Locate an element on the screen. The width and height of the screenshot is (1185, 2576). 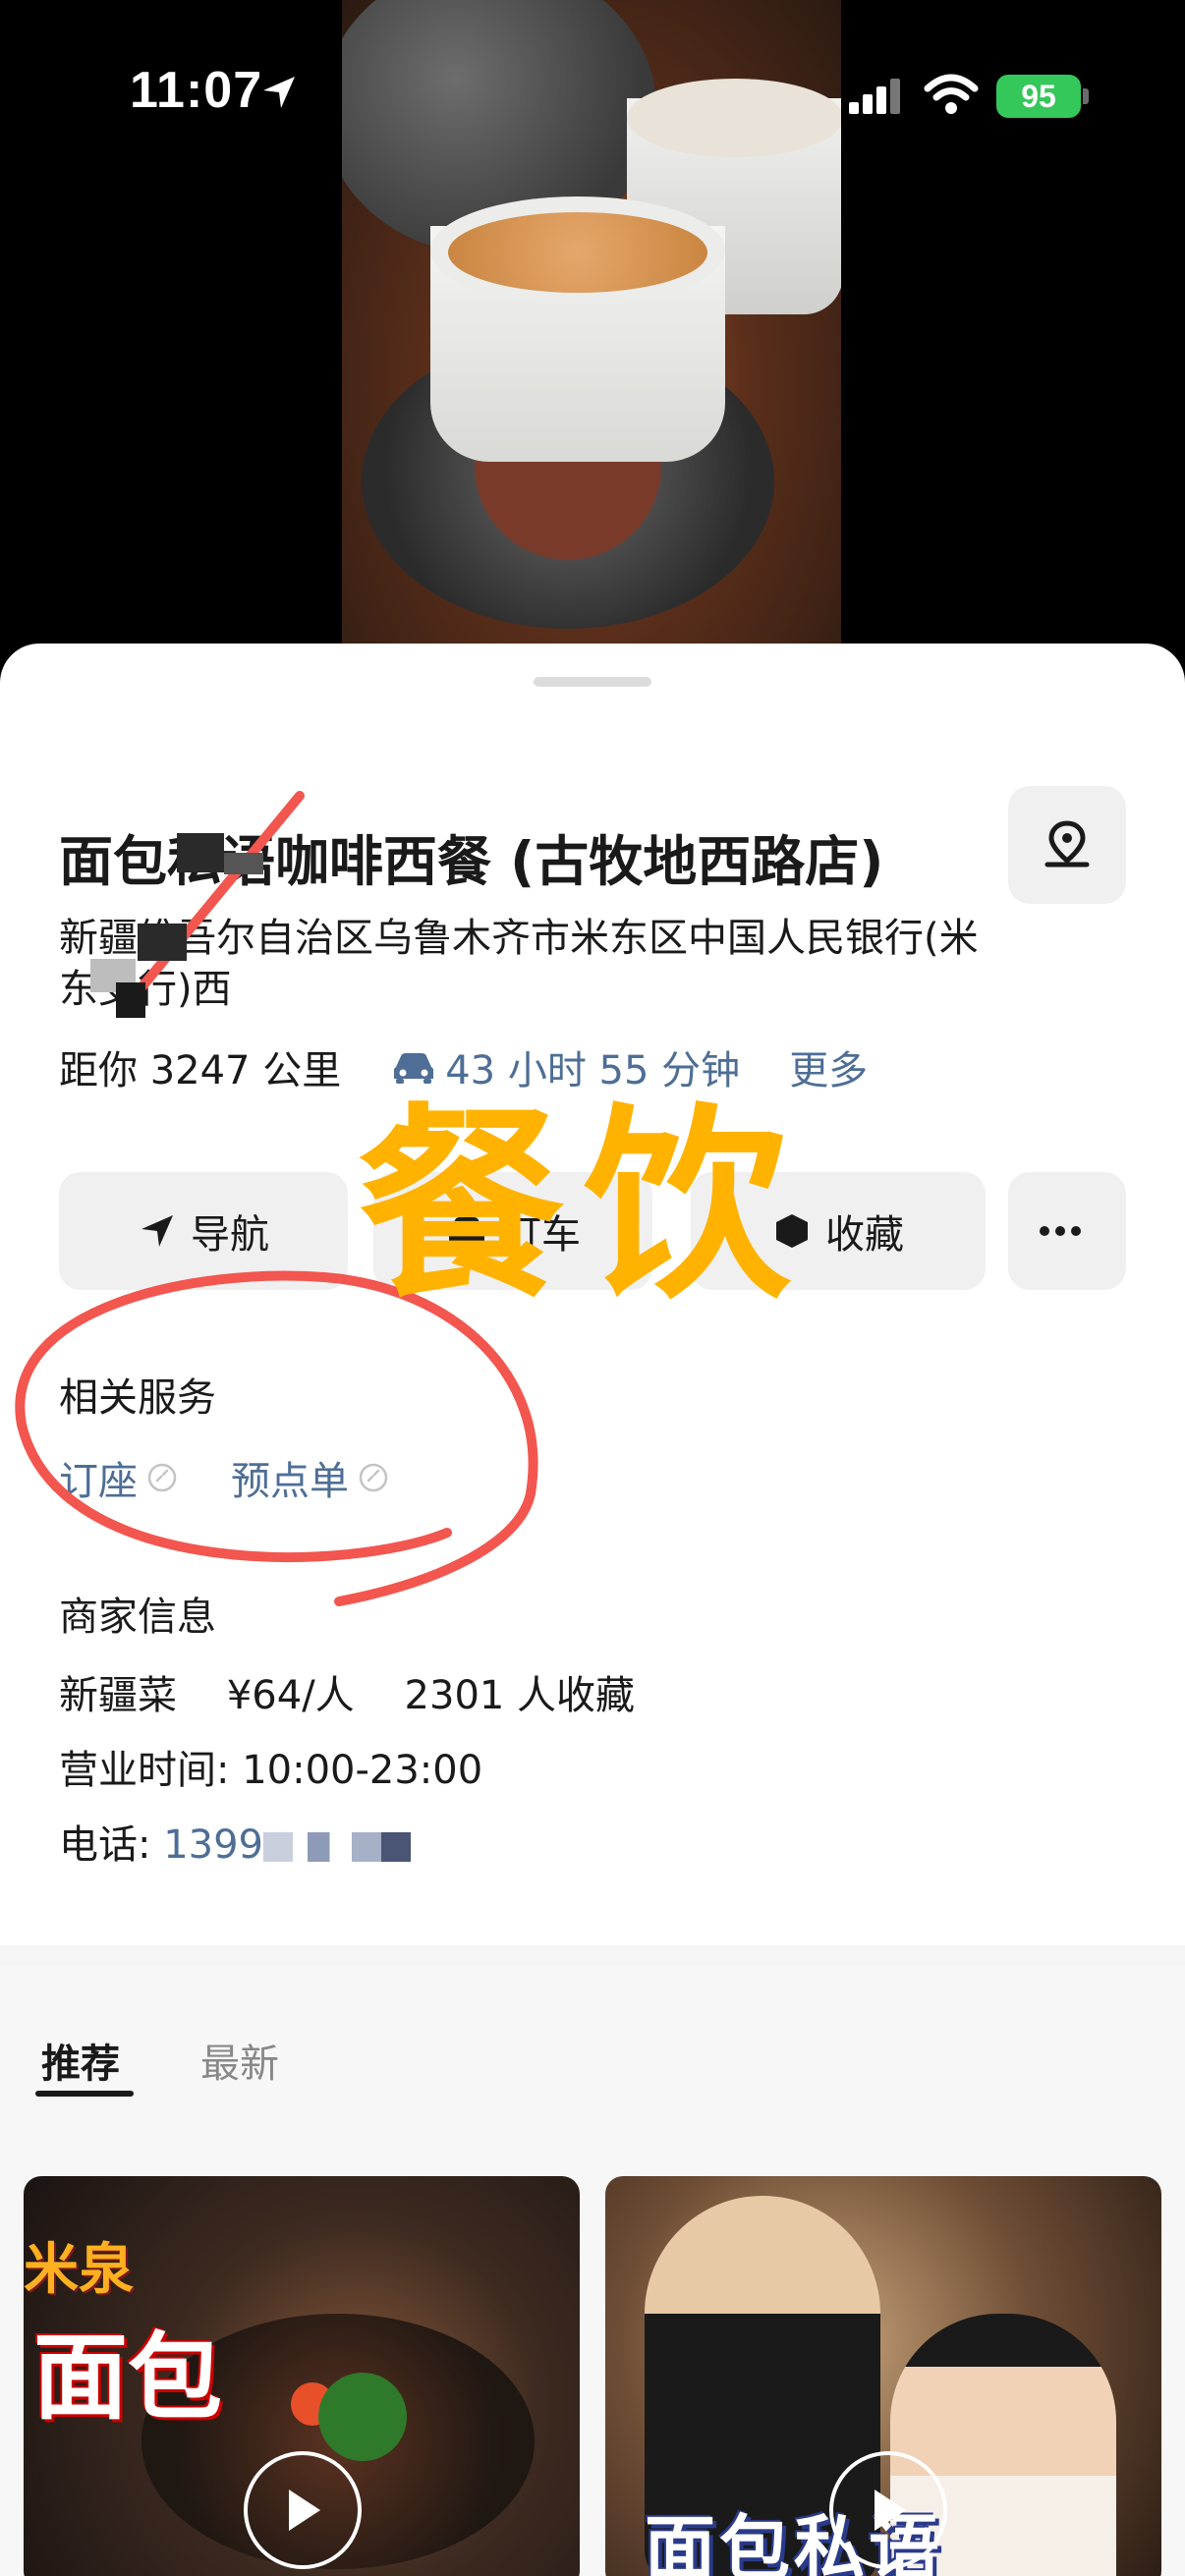
wifi-icon is located at coordinates (952, 94).